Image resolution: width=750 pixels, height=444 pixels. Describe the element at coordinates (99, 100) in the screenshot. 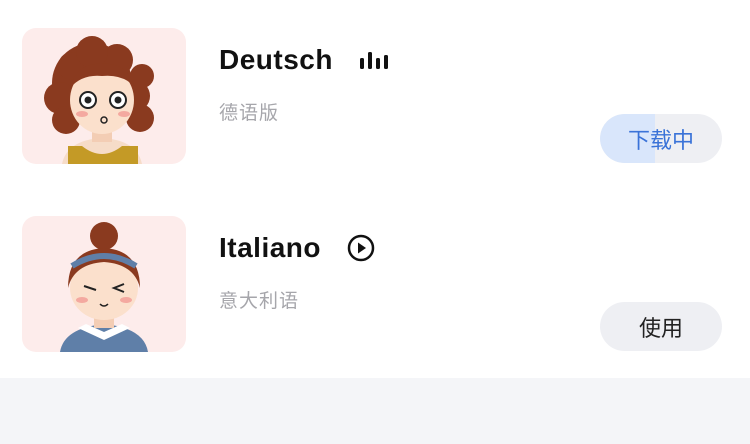

I see `woman-curly-hair-avatar-icon` at that location.